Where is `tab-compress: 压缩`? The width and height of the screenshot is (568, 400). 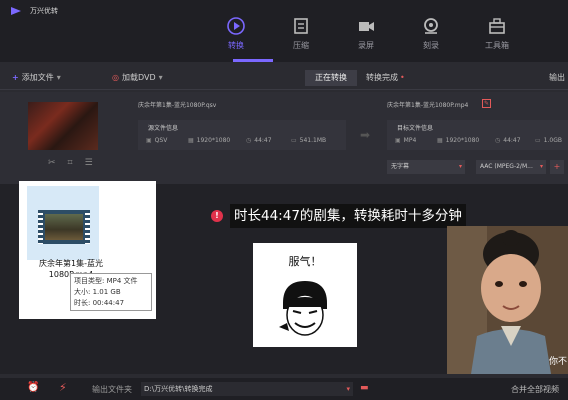 tab-compress: 压缩 is located at coordinates (301, 37).